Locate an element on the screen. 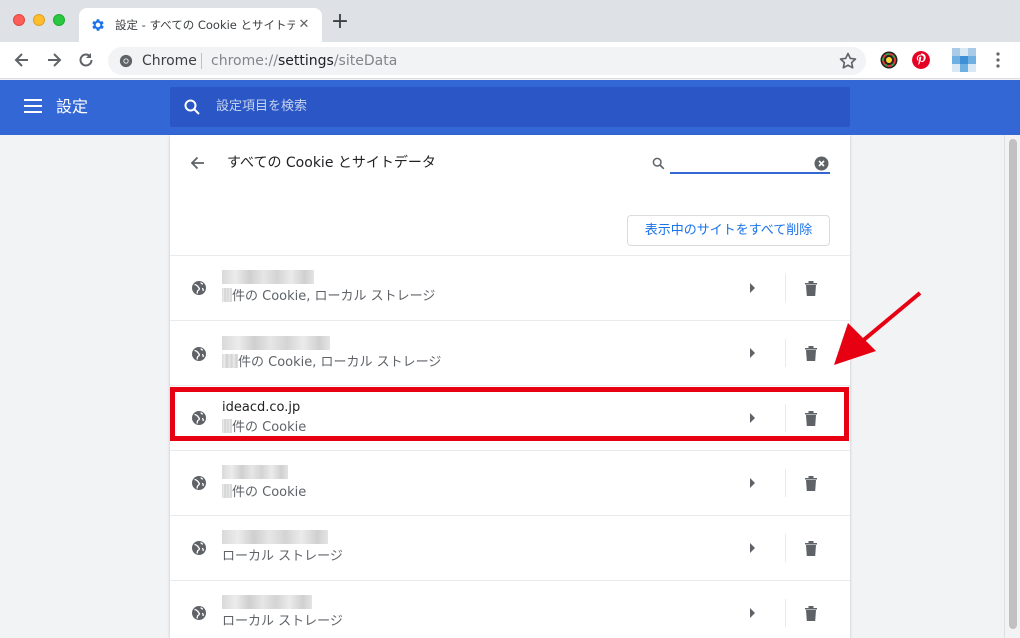 This screenshot has height=638, width=1020. url-host: settings is located at coordinates (306, 61).